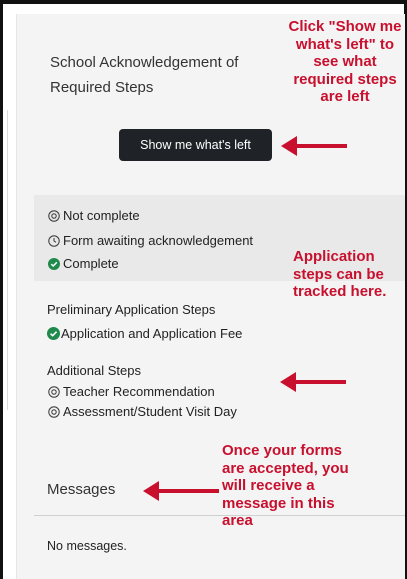  I want to click on legend-not-complete: Not complete, so click(93, 215).